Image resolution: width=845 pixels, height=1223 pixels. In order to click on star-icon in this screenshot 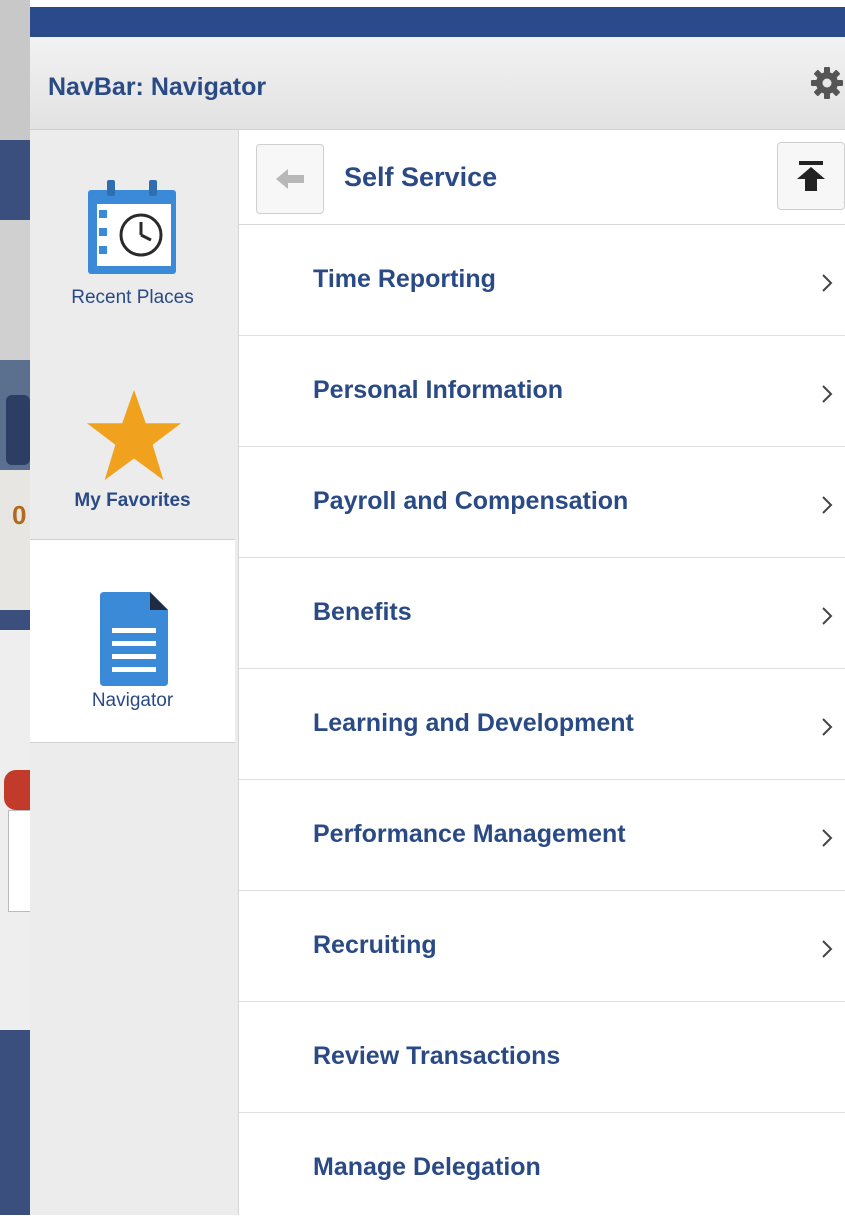, I will do `click(134, 435)`.